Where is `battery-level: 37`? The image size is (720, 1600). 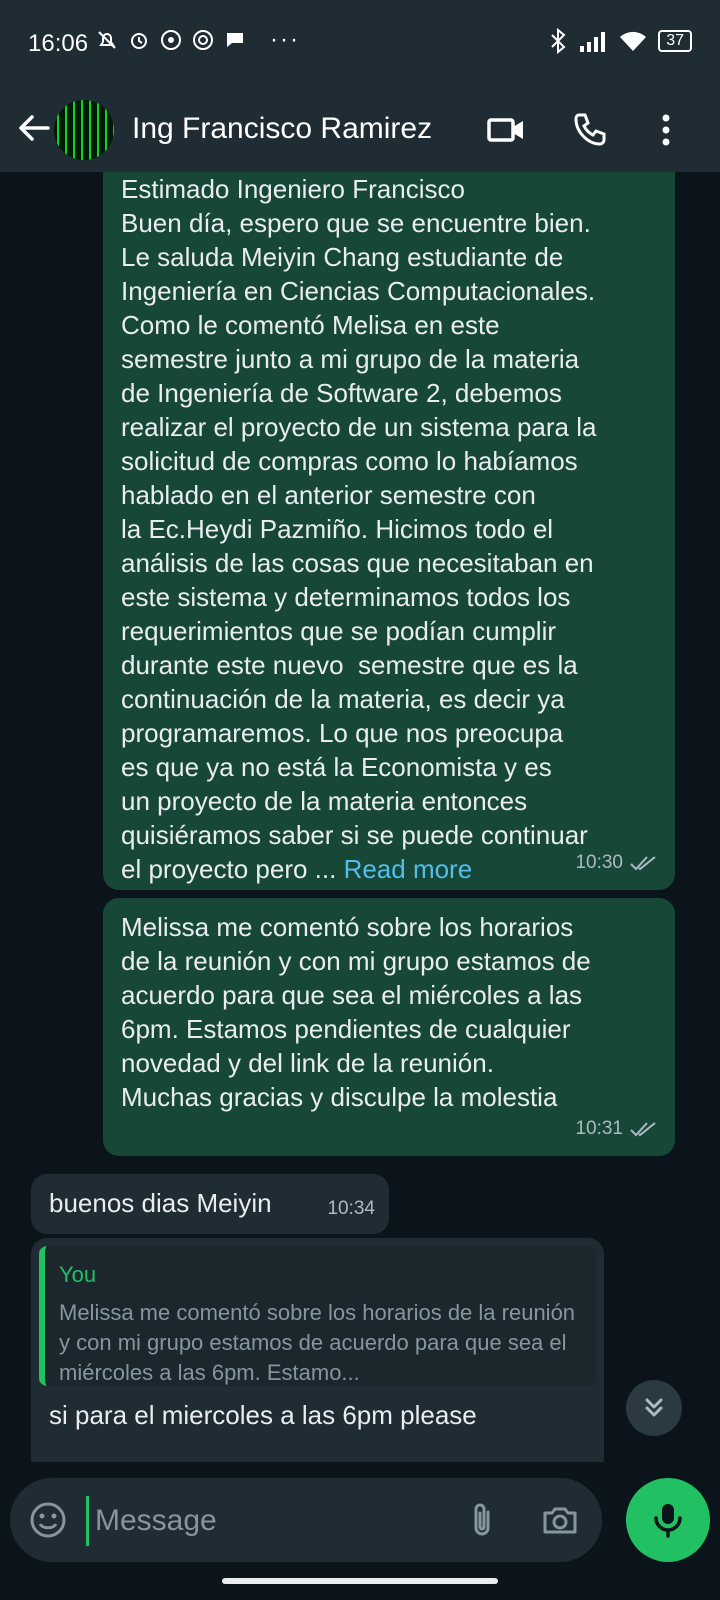 battery-level: 37 is located at coordinates (675, 41).